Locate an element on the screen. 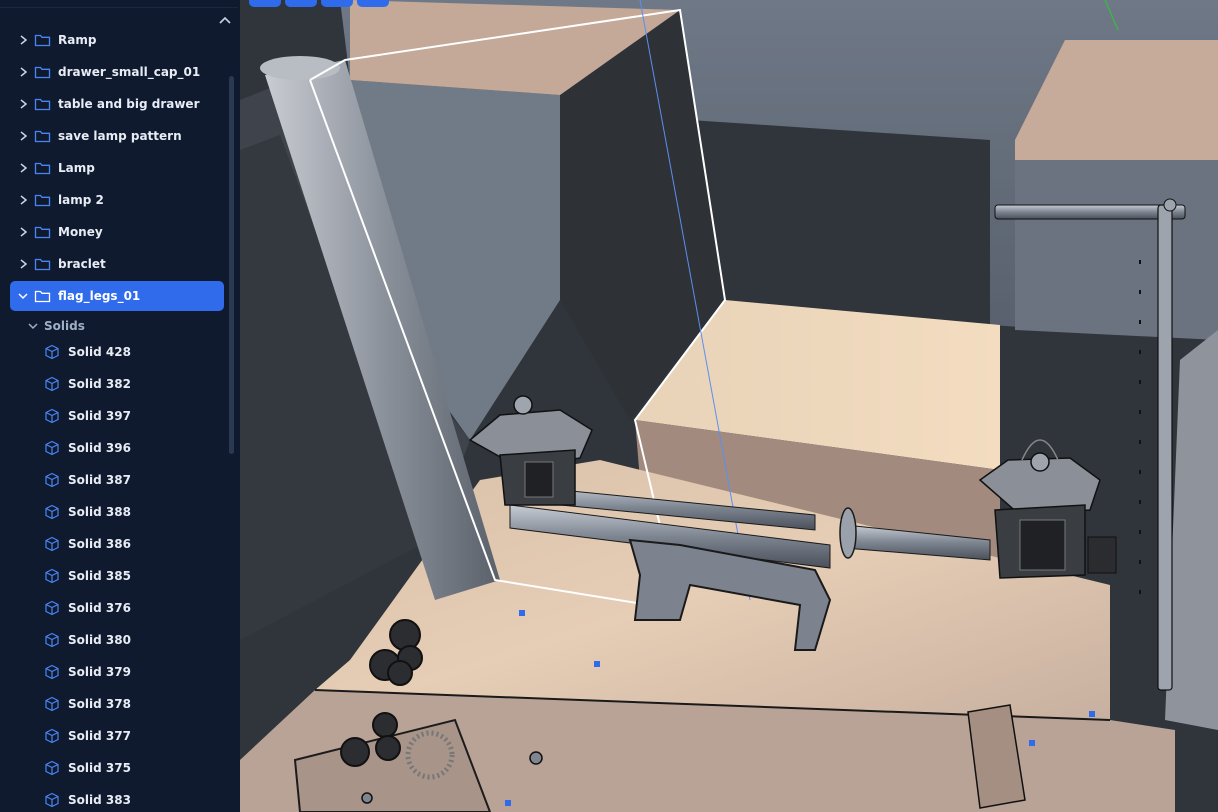 The width and height of the screenshot is (1218, 812). tree-item-solid: Solid 375 is located at coordinates (134, 768).